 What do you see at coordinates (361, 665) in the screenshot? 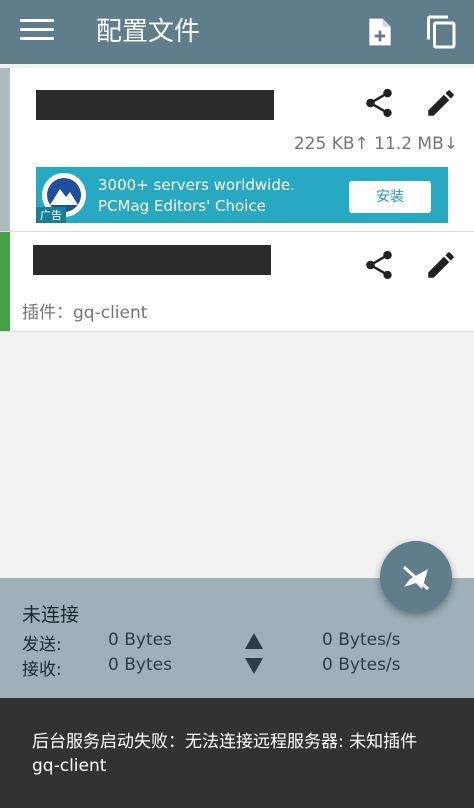
I see `recv-rate: 0 Bytes/s` at bounding box center [361, 665].